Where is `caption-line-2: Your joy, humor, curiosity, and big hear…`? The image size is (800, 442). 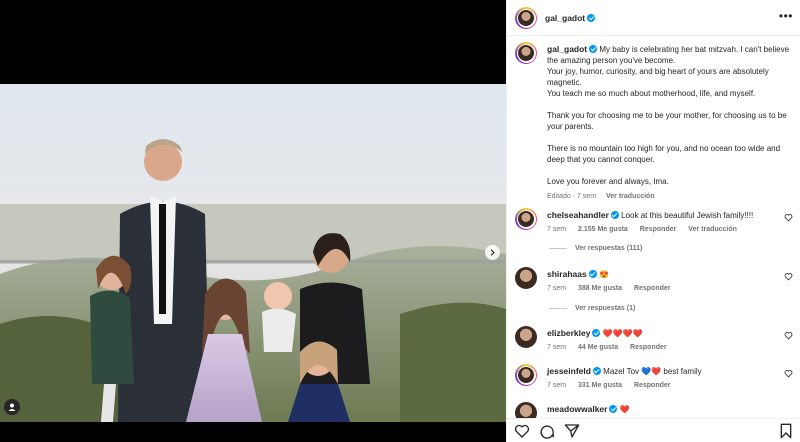
caption-line-2: Your joy, humor, curiosity, and big hear… is located at coordinates (658, 77).